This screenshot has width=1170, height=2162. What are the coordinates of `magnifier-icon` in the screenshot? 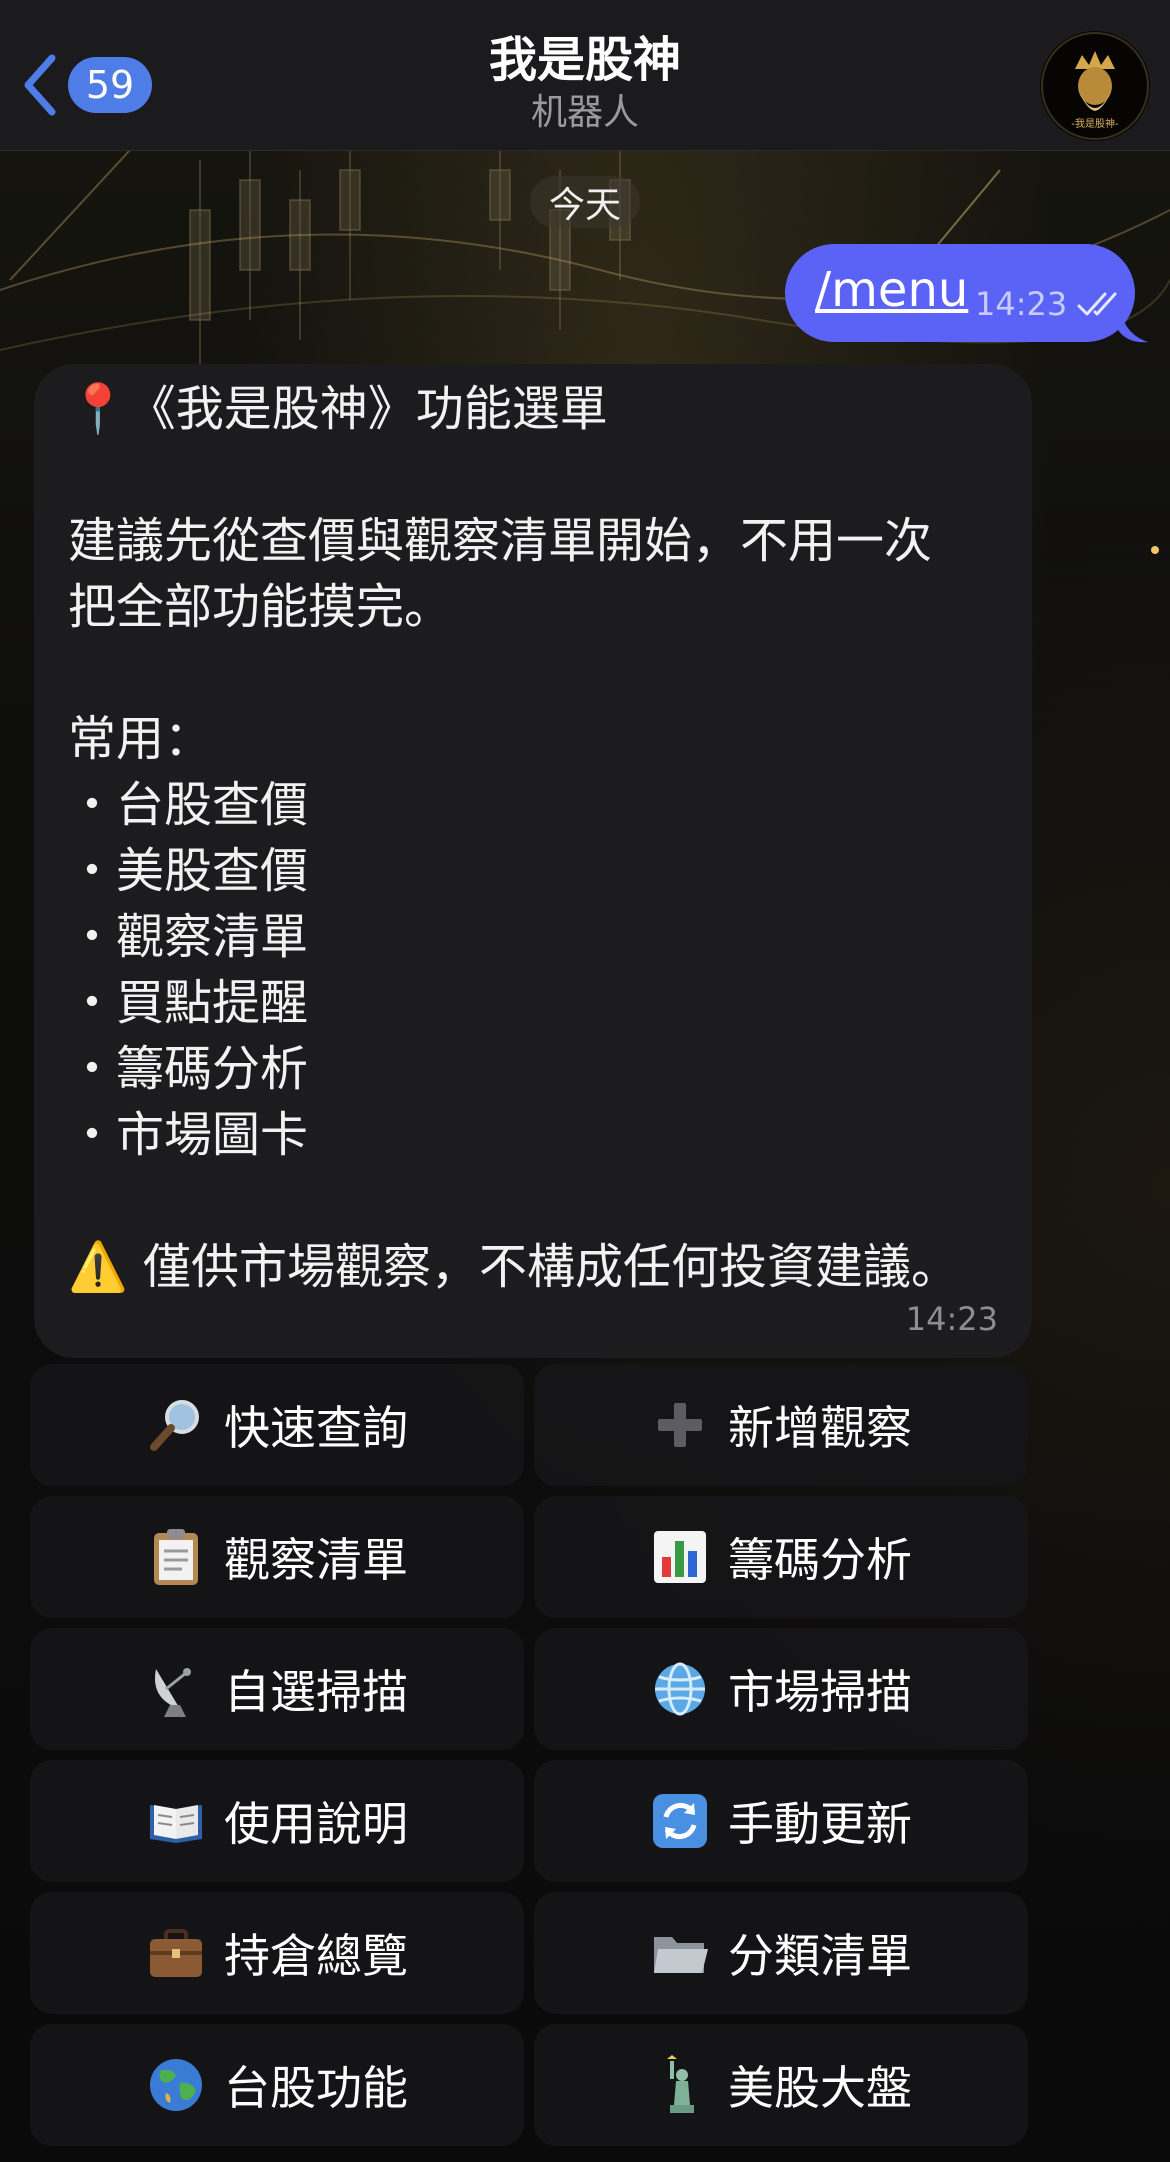 It's located at (174, 1425).